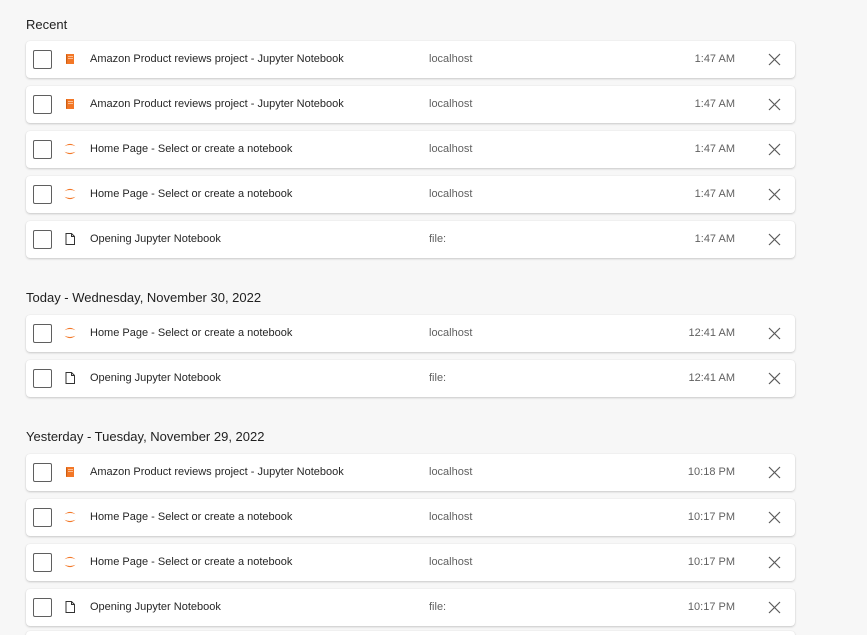  Describe the element at coordinates (410, 633) in the screenshot. I see `history-item-partial` at that location.